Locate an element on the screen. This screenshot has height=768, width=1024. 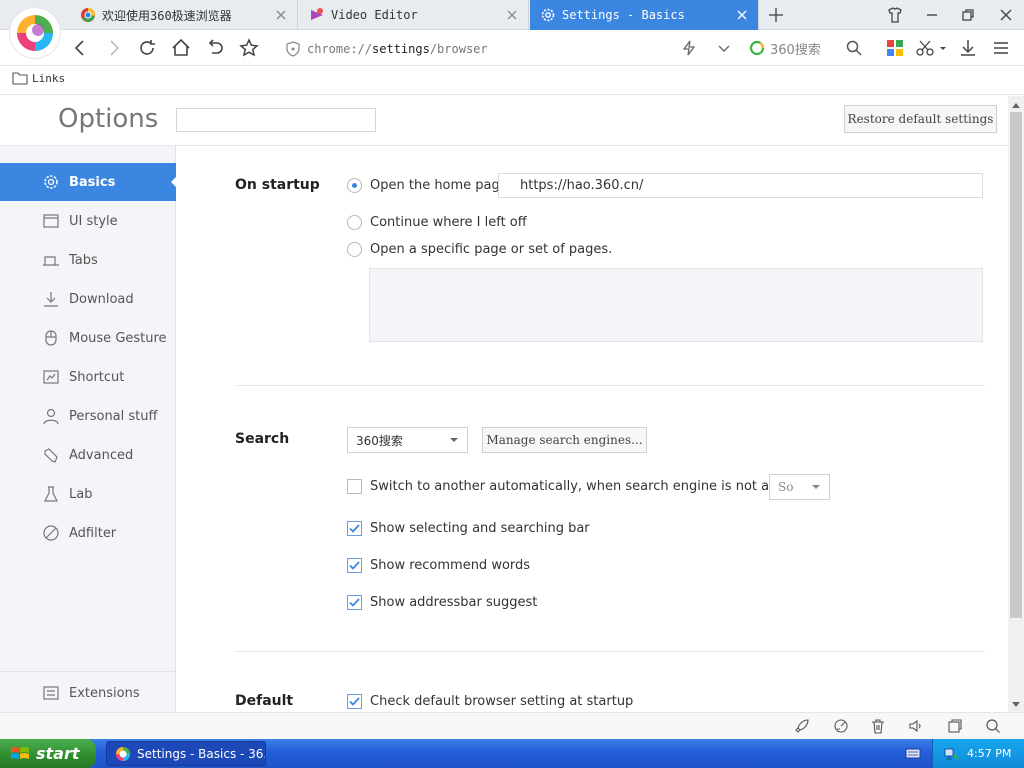
minimize-icon is located at coordinates (932, 15).